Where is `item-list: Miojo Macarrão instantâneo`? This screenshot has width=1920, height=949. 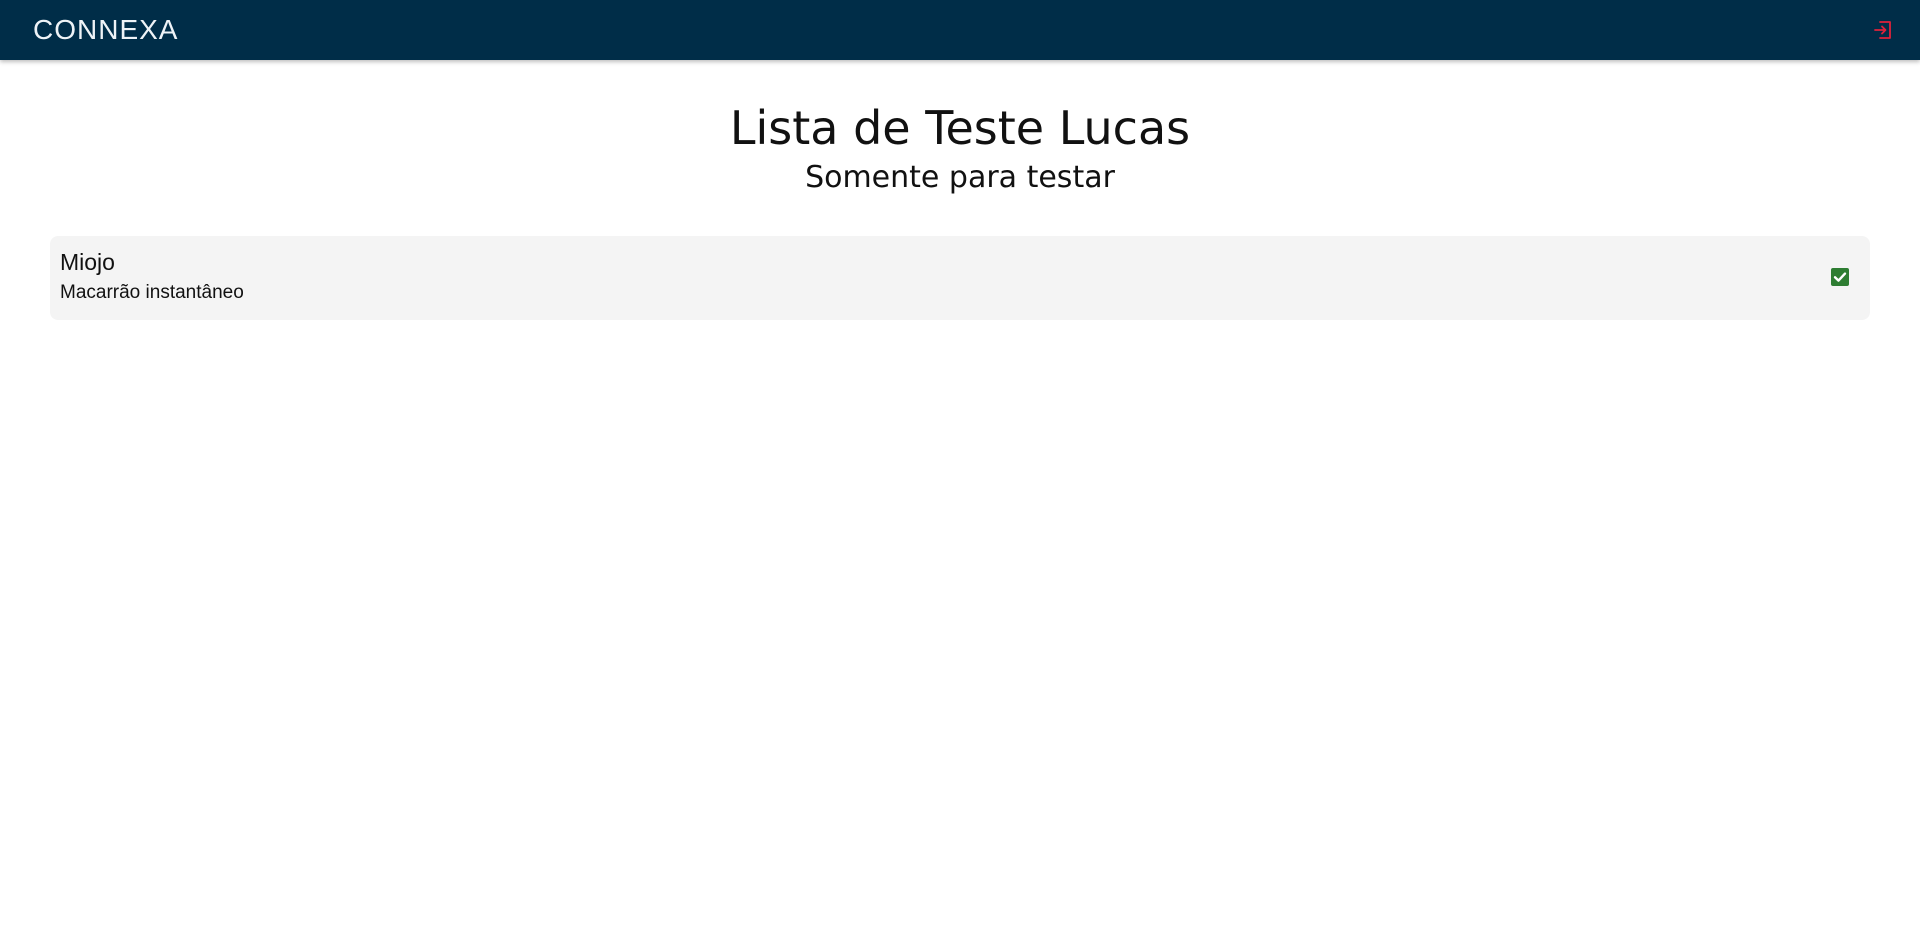
item-list: Miojo Macarrão instantâneo is located at coordinates (960, 278).